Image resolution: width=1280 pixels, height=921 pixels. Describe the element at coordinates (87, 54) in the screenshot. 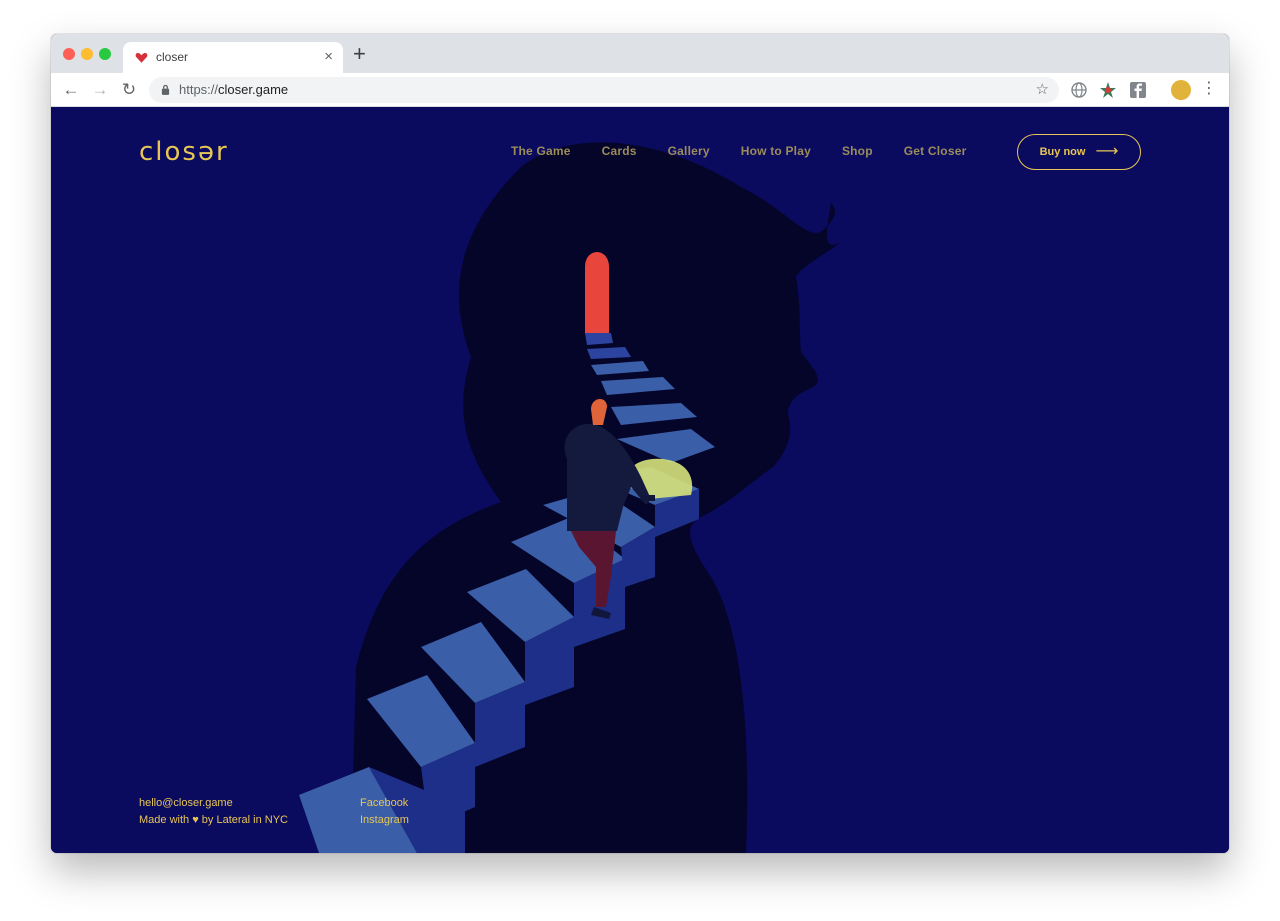

I see `minimize-window-button` at that location.